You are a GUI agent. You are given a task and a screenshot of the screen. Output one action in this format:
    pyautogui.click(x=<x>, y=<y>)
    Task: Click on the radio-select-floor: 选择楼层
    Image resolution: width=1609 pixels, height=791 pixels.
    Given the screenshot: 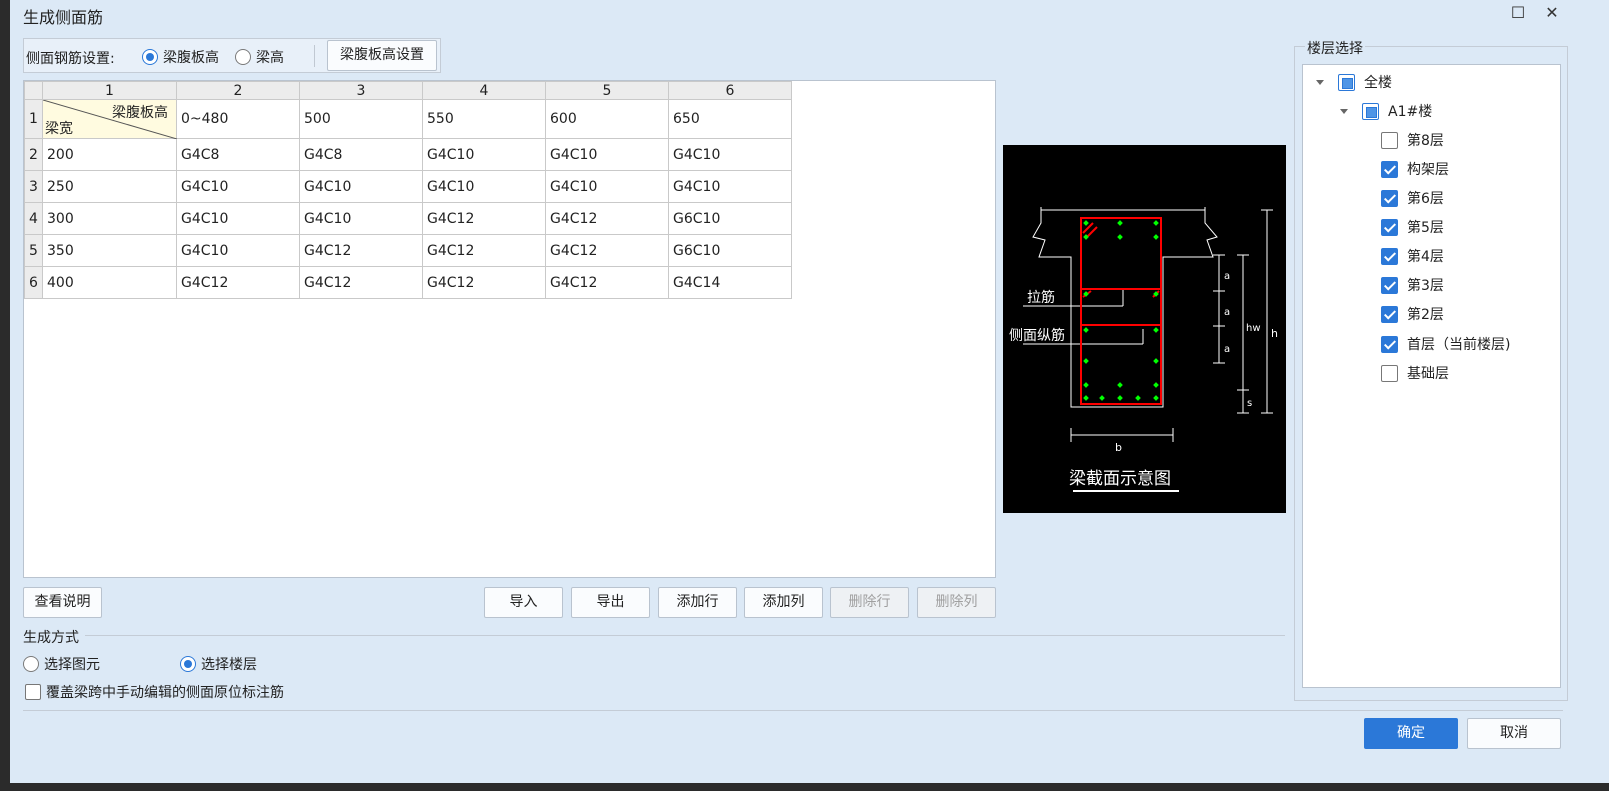 What is the action you would take?
    pyautogui.click(x=218, y=664)
    